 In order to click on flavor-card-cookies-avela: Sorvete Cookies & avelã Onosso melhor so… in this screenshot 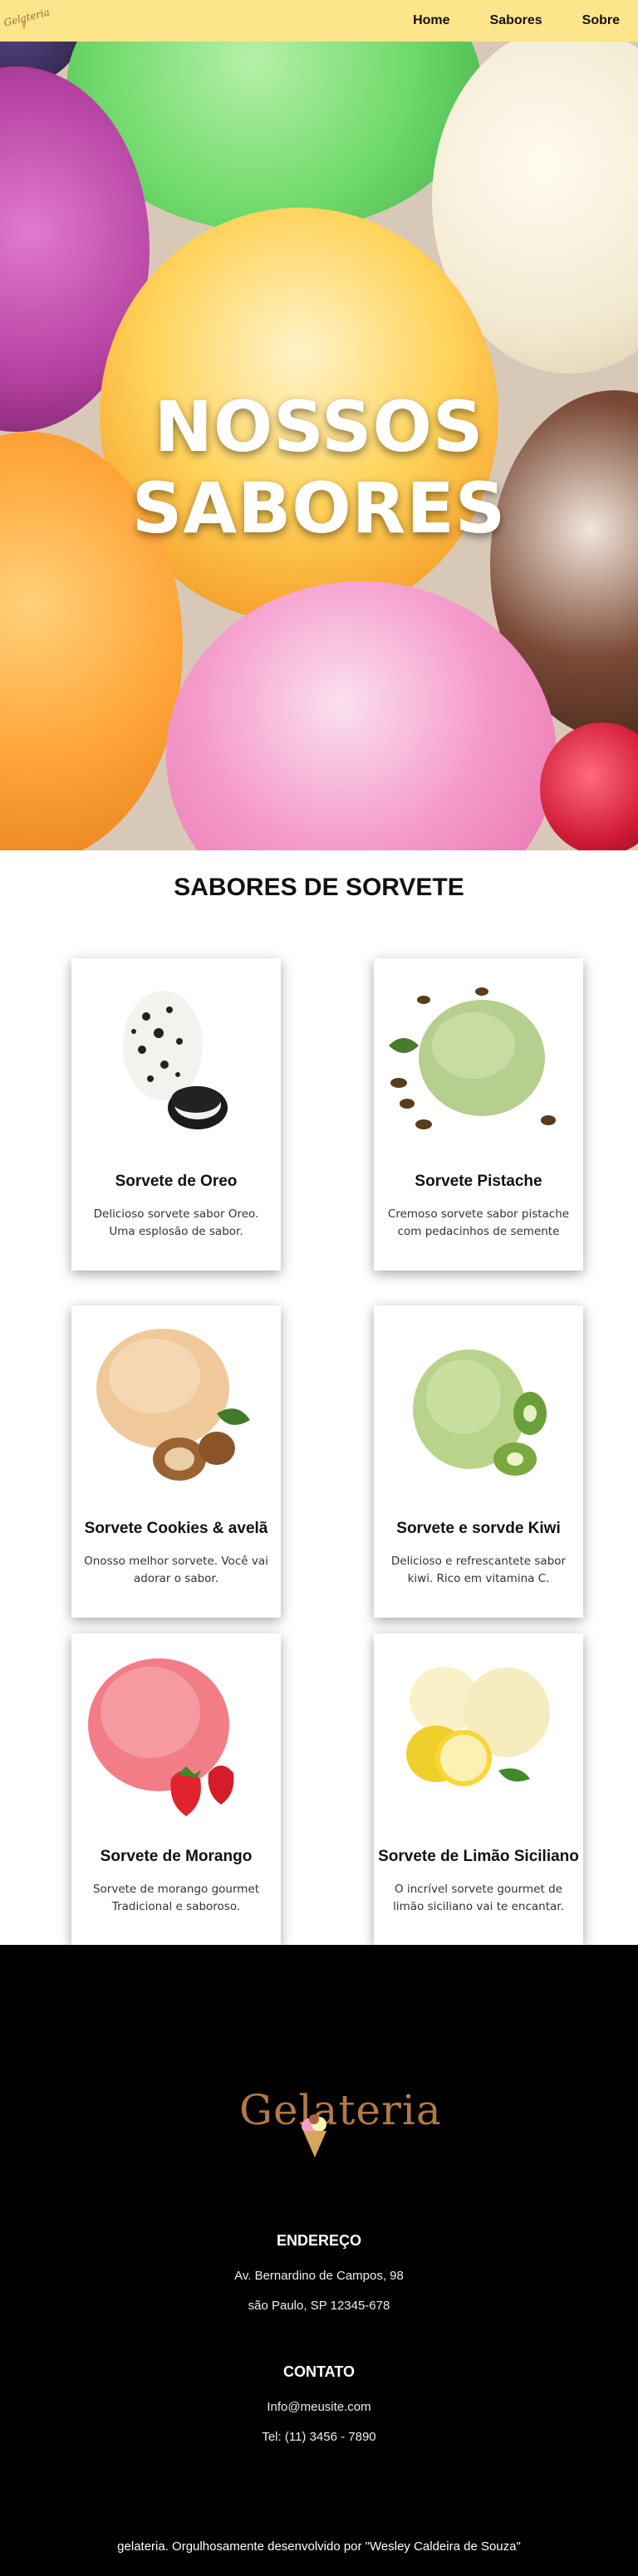, I will do `click(176, 1461)`.